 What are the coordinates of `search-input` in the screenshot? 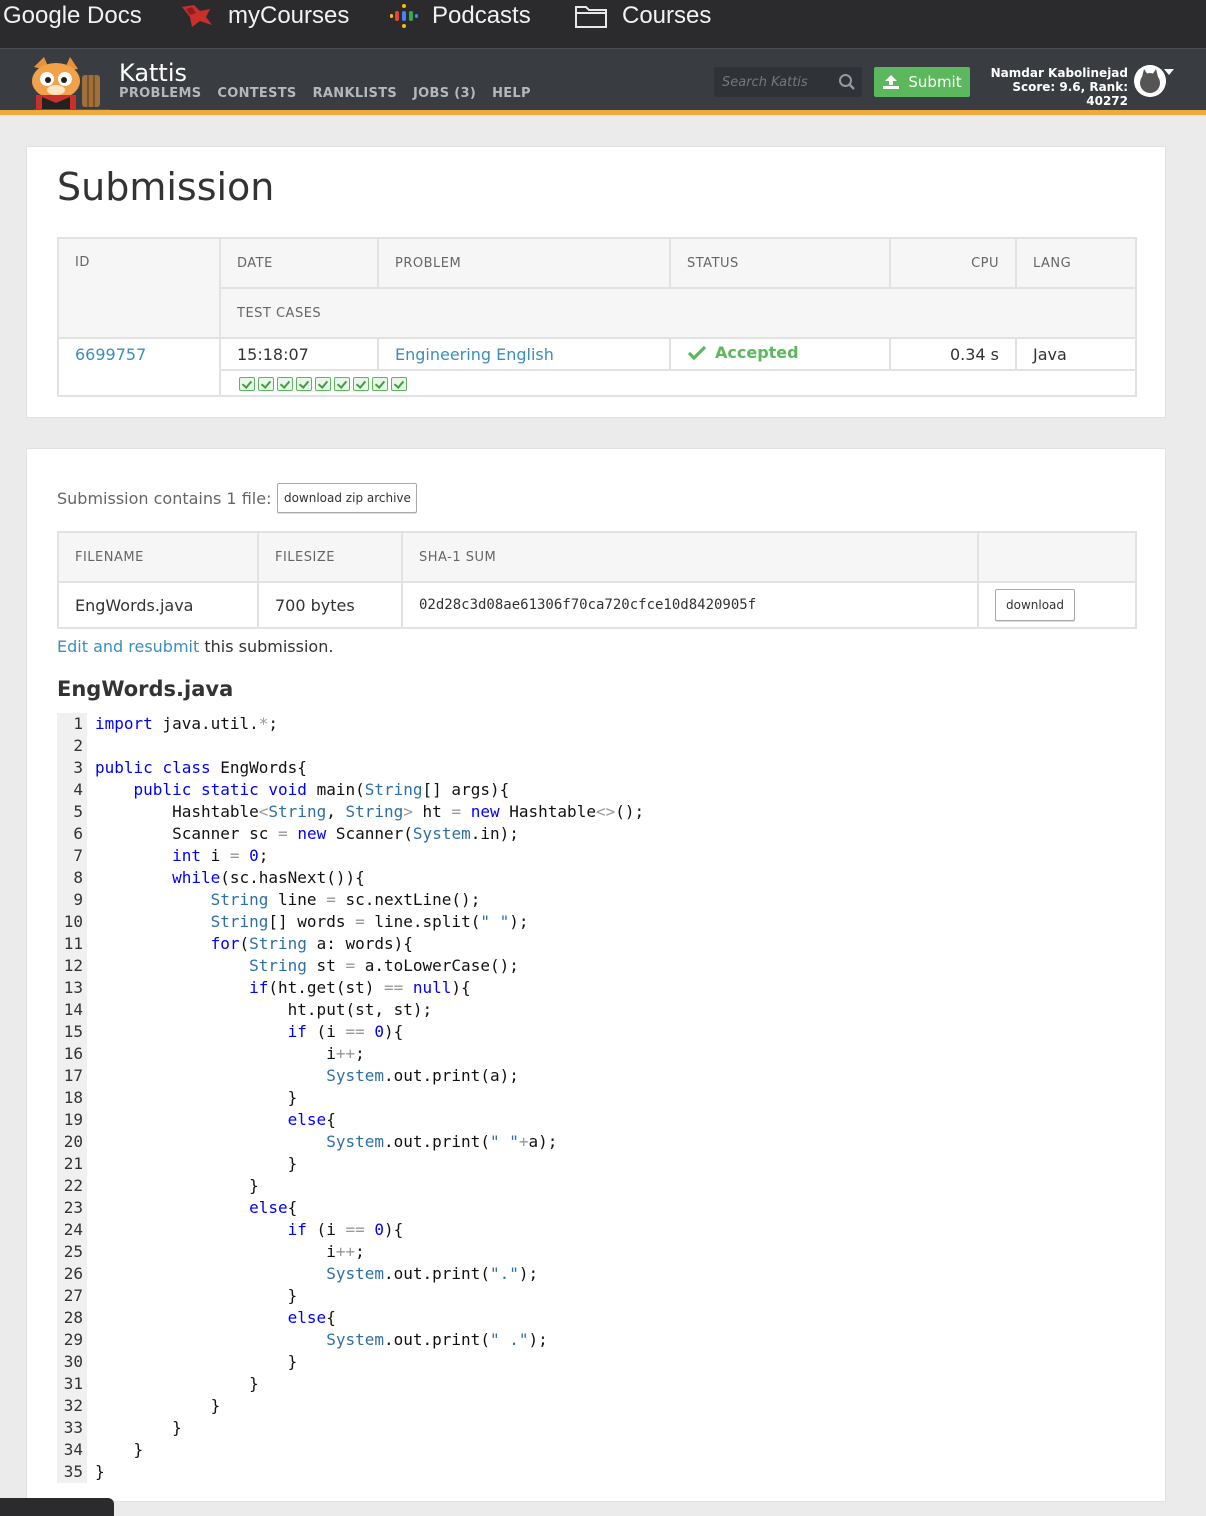 It's located at (774, 82).